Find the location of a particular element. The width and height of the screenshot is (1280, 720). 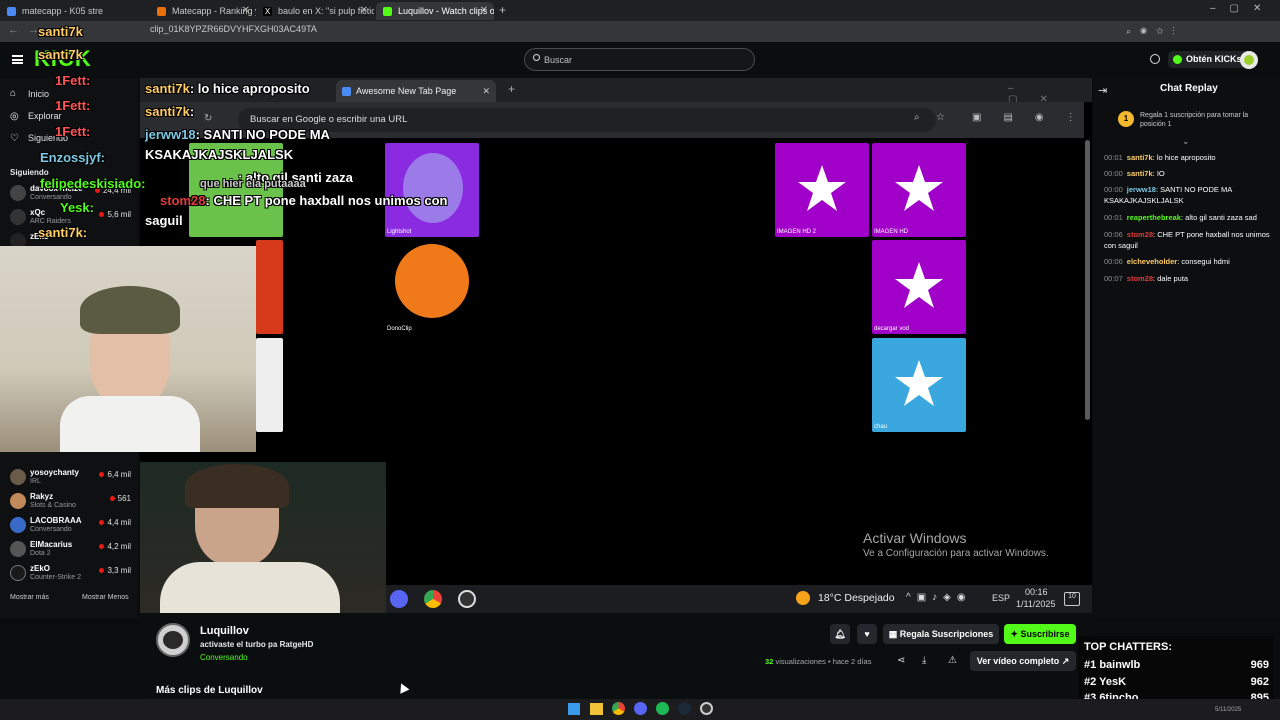

nav-home: Inicio is located at coordinates (38, 94).